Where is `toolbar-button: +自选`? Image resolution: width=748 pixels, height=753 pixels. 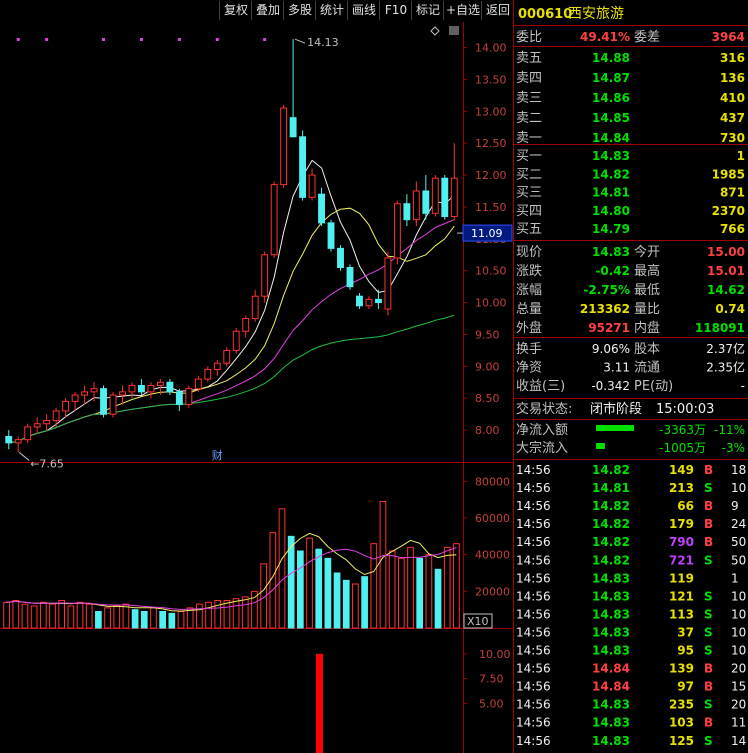
toolbar-button: +自选 is located at coordinates (462, 10).